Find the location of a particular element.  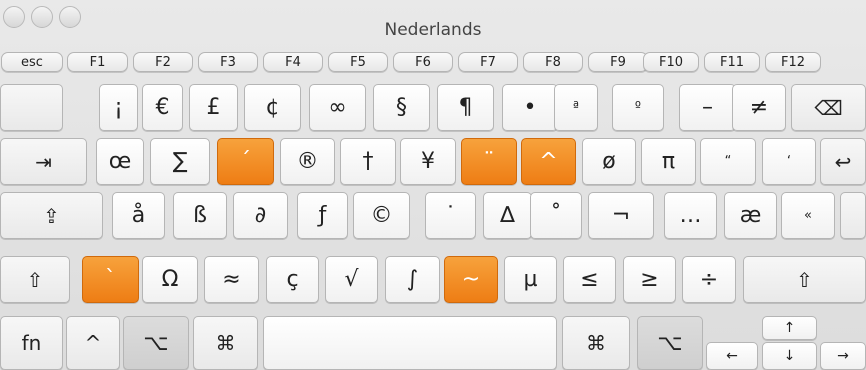

key-period: ≥ is located at coordinates (649, 279).